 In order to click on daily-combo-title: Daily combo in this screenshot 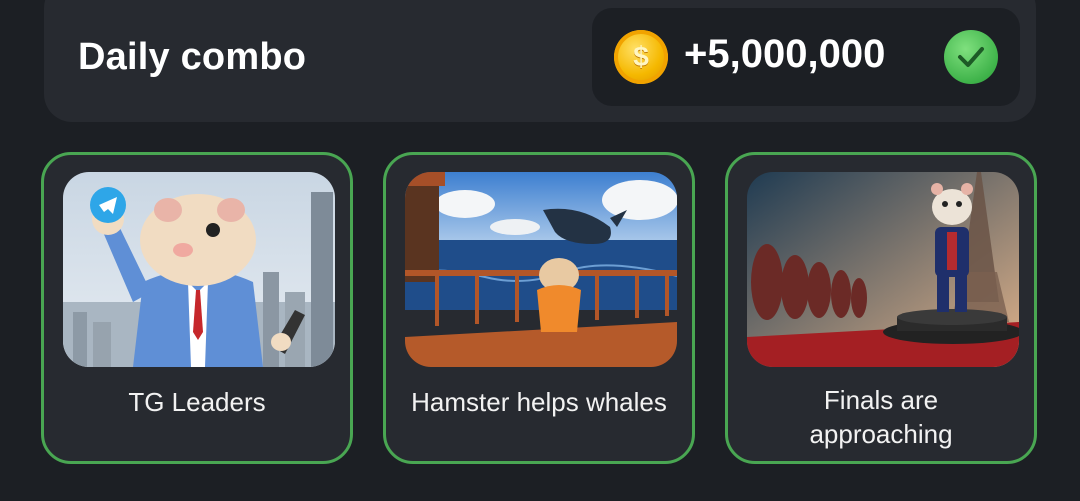, I will do `click(192, 57)`.